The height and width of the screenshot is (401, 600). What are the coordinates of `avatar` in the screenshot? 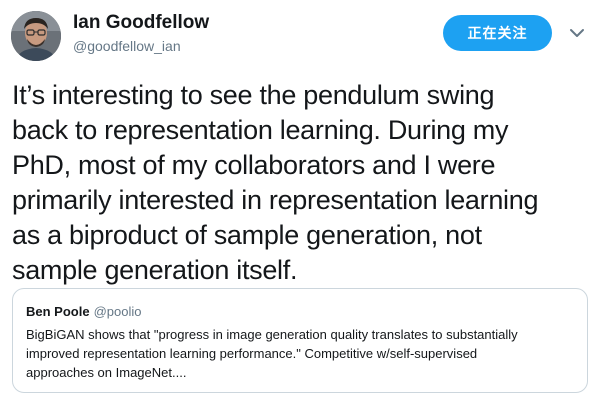 It's located at (36, 36).